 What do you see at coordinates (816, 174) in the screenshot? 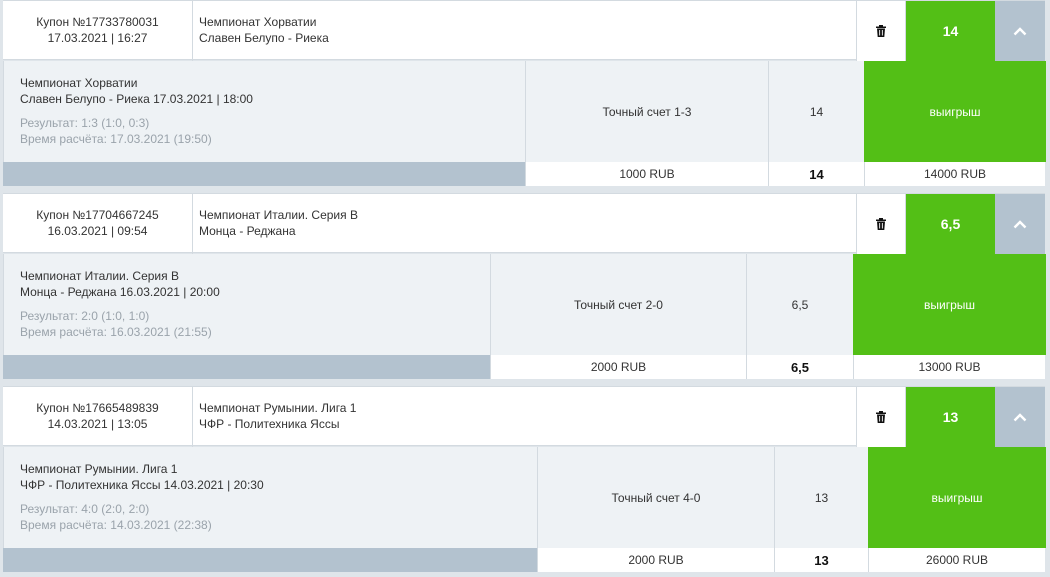
I see `total-odds: 14` at bounding box center [816, 174].